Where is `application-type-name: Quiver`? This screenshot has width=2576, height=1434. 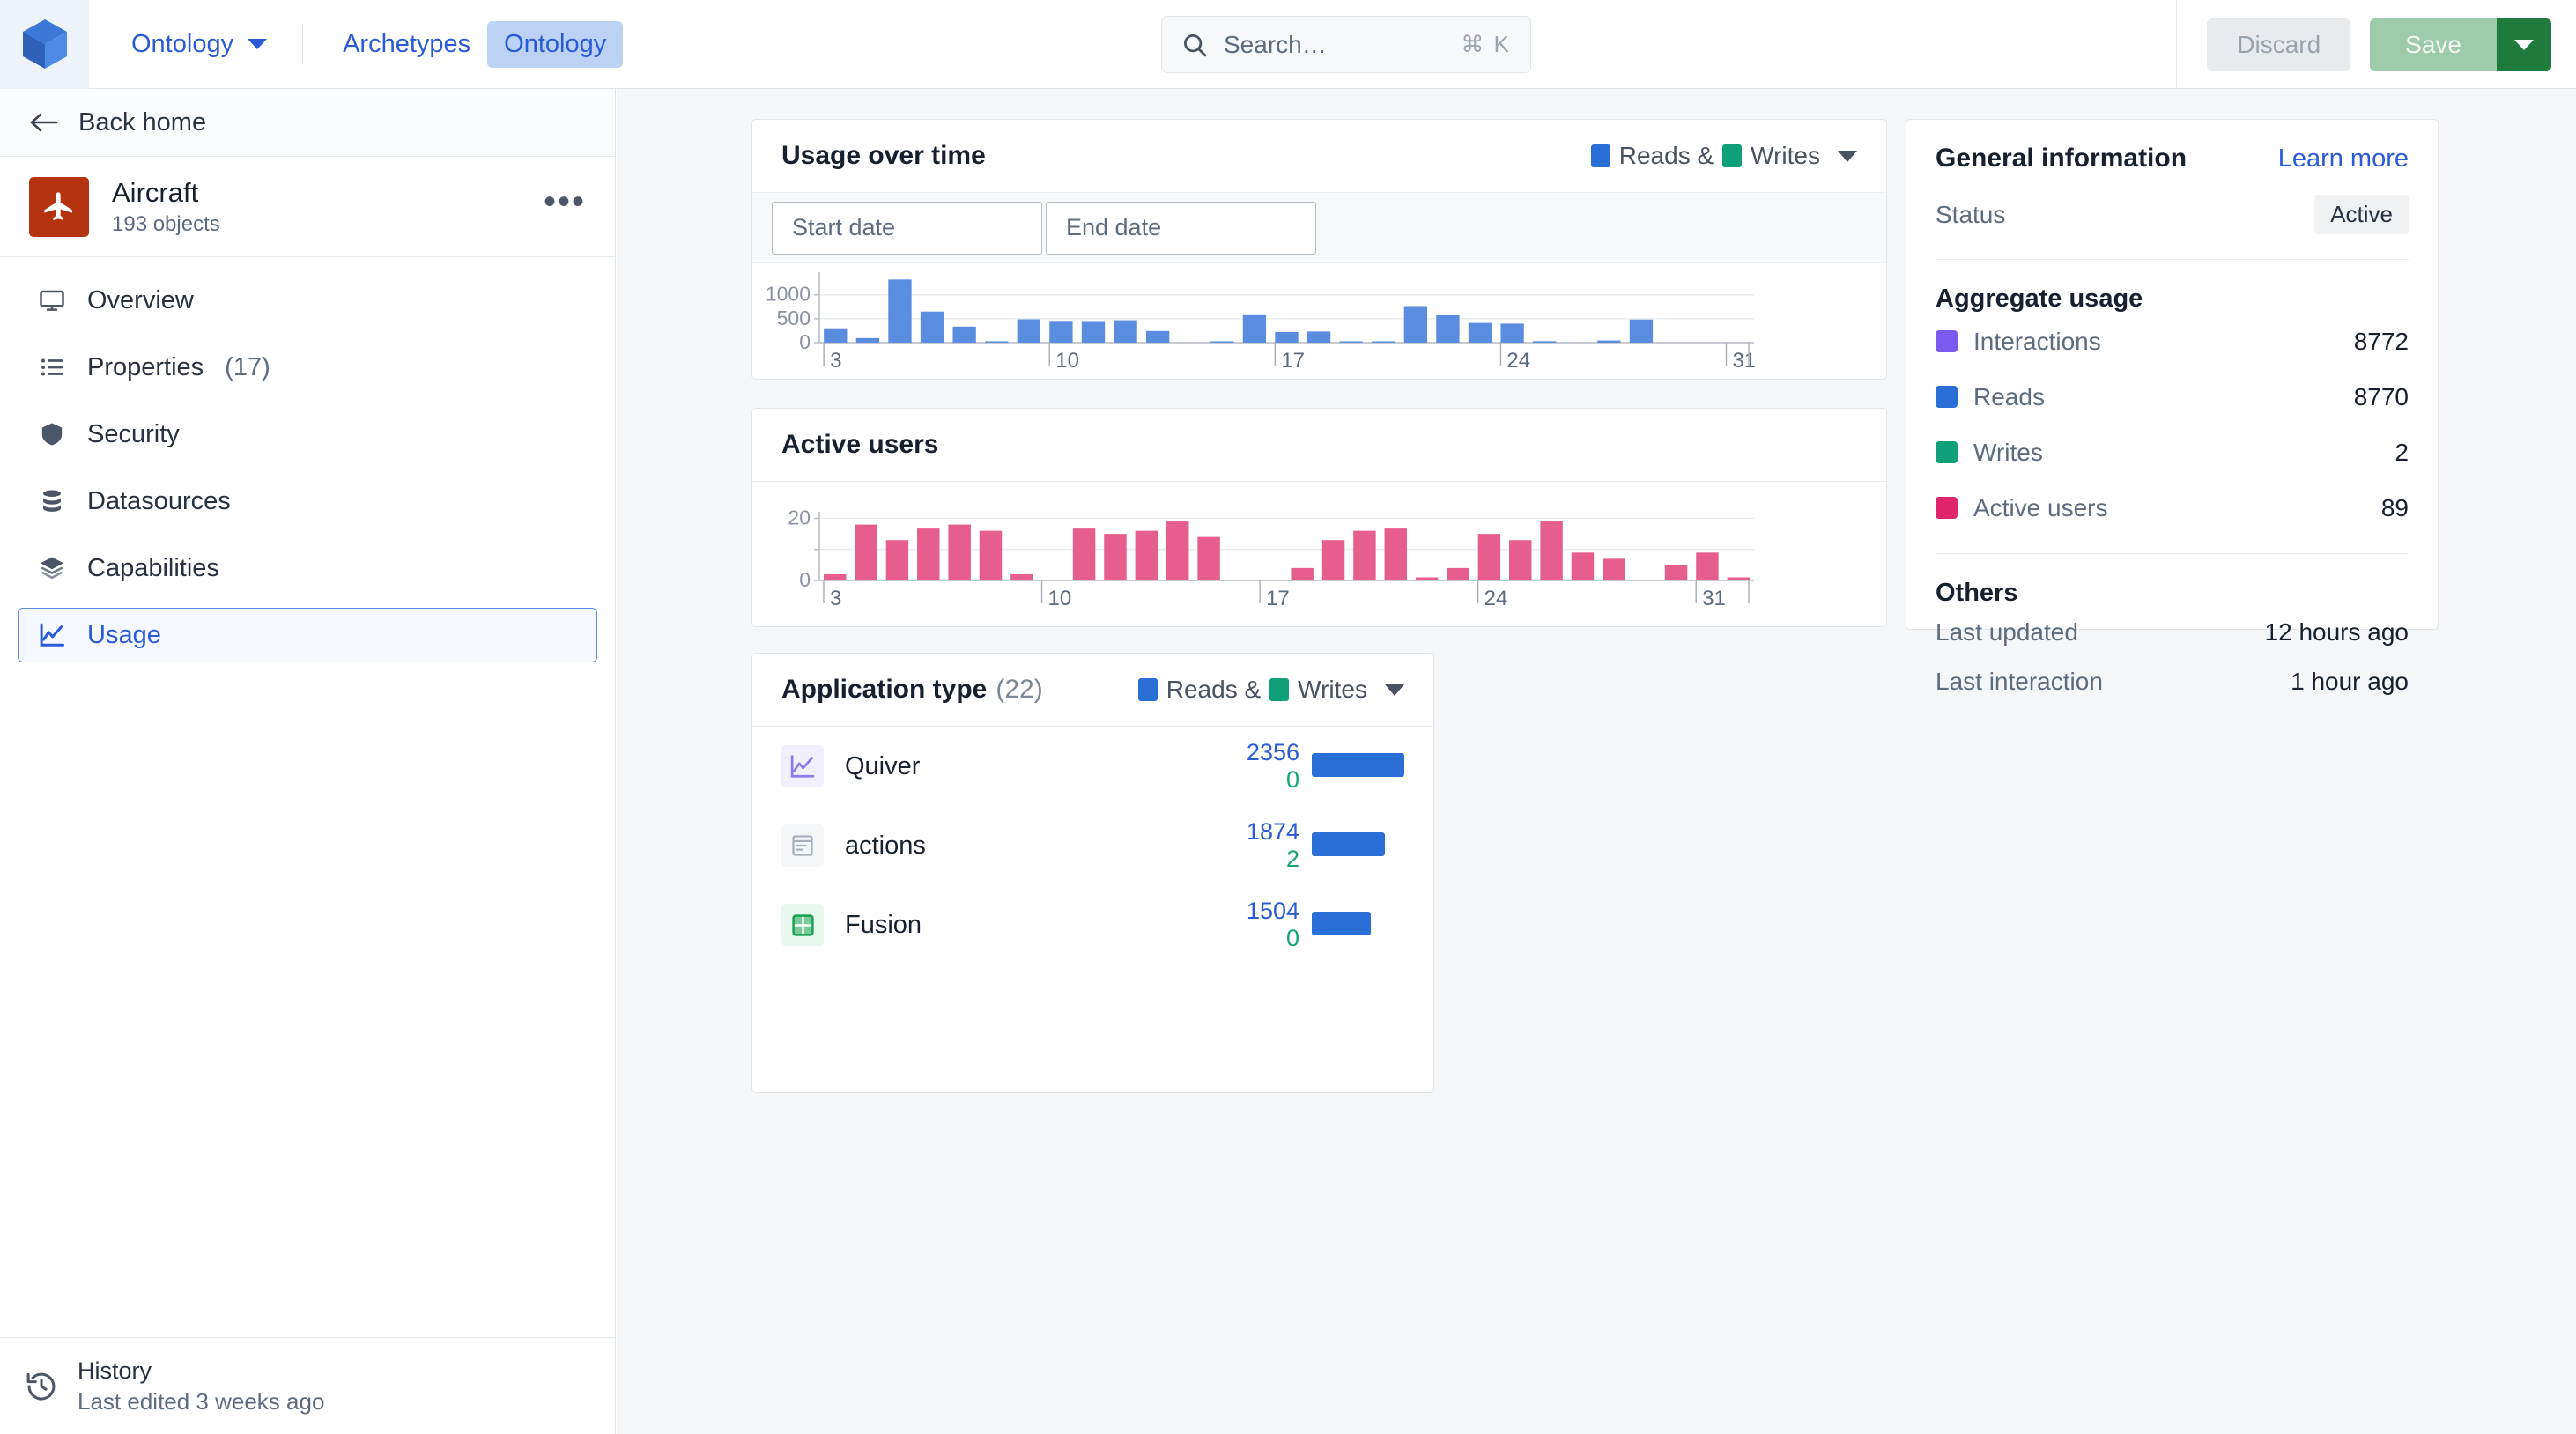
application-type-name: Quiver is located at coordinates (883, 765).